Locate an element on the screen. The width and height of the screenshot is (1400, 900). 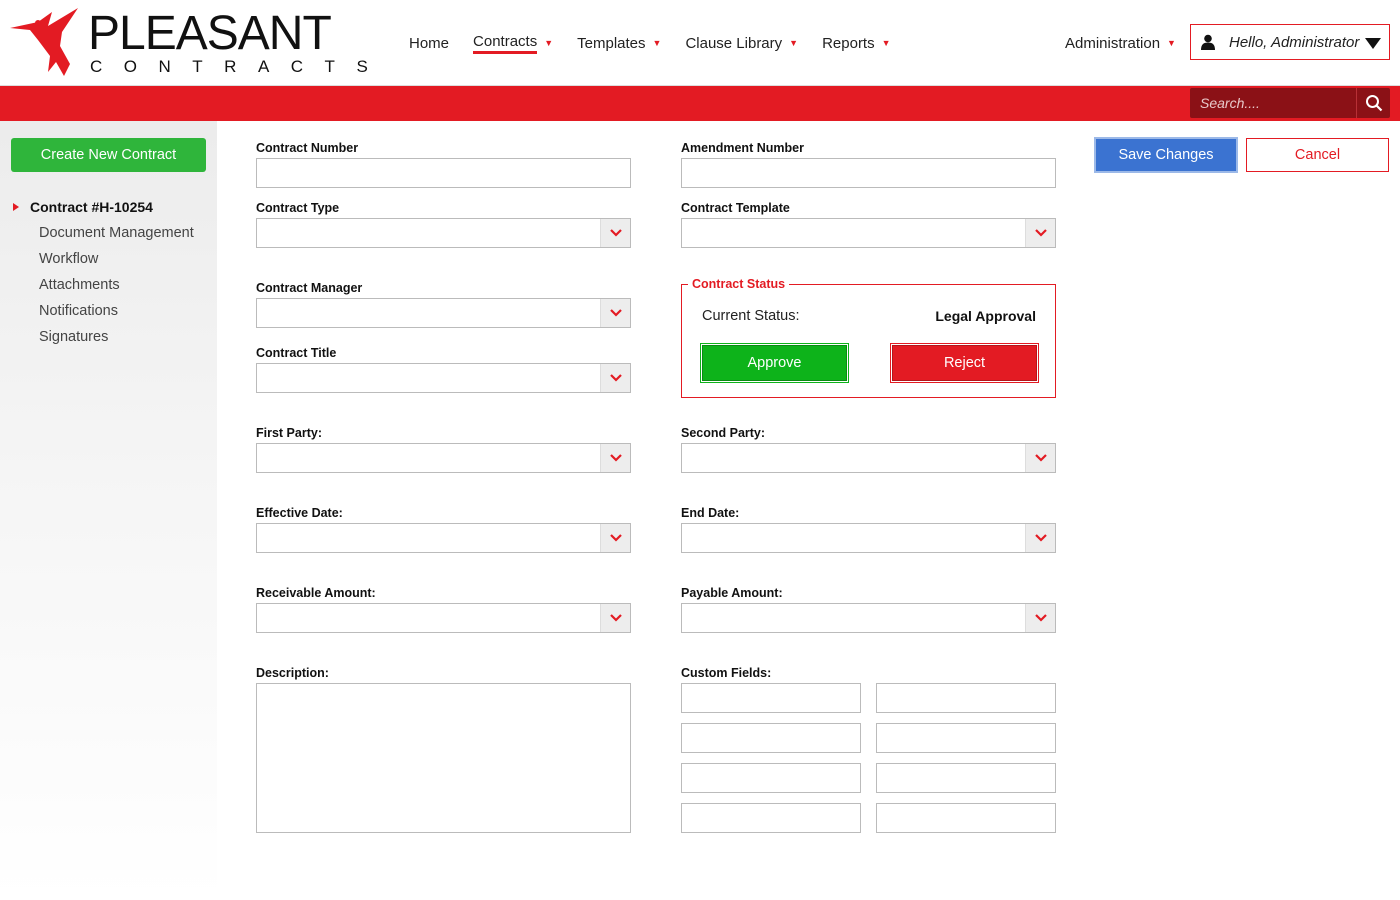
effective-date-label: Effective Date: is located at coordinates (299, 513).